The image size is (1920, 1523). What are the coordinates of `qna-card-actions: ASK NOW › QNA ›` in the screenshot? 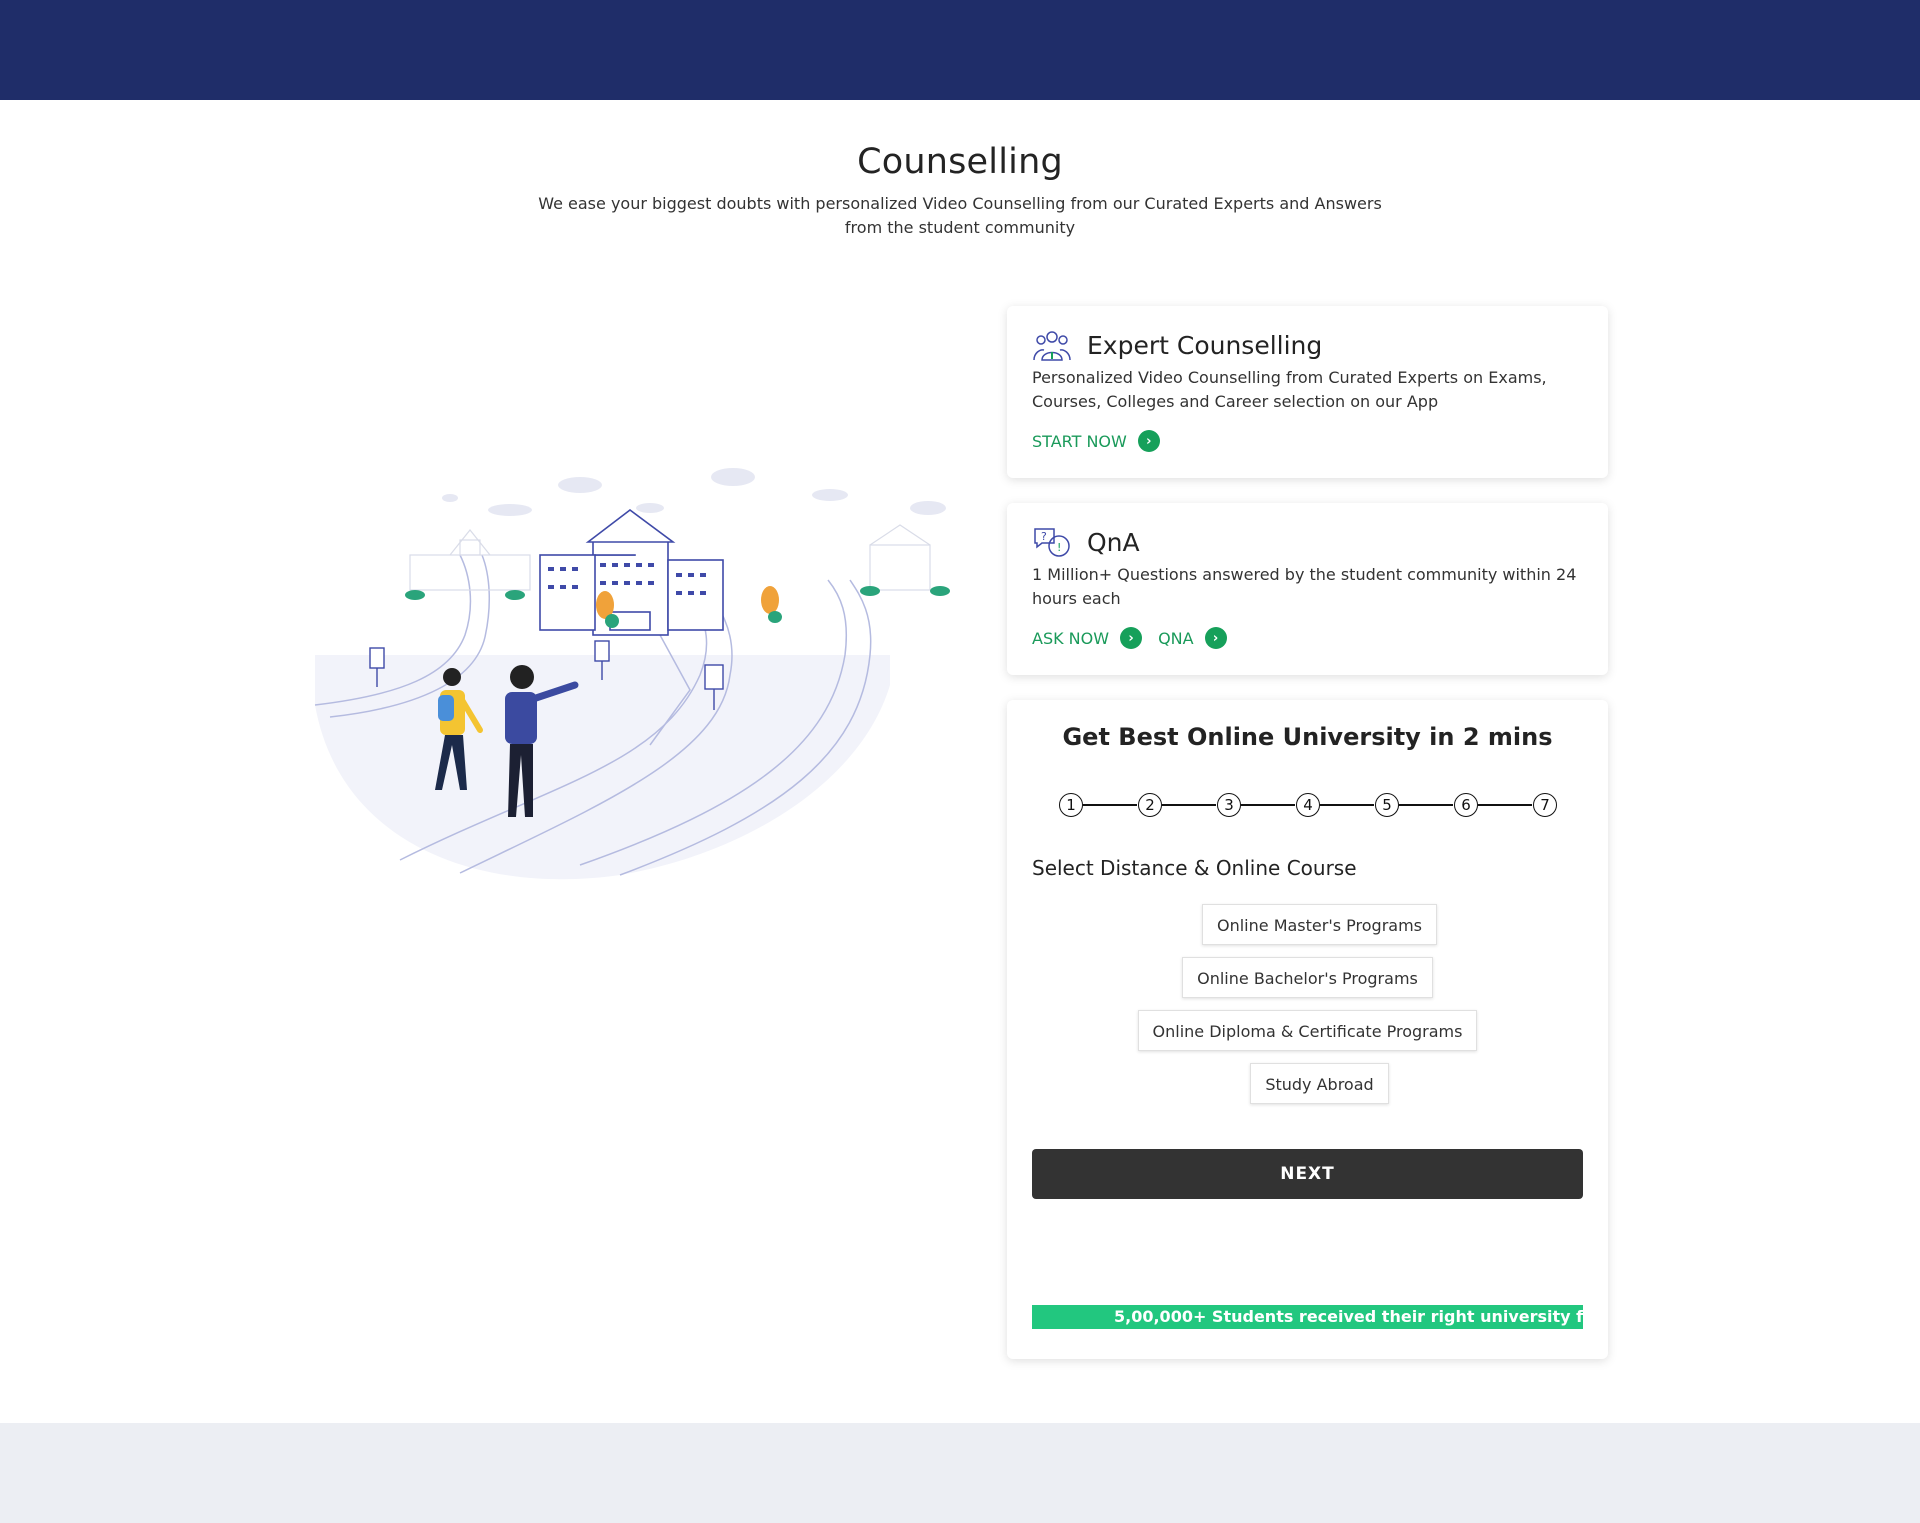 It's located at (1137, 638).